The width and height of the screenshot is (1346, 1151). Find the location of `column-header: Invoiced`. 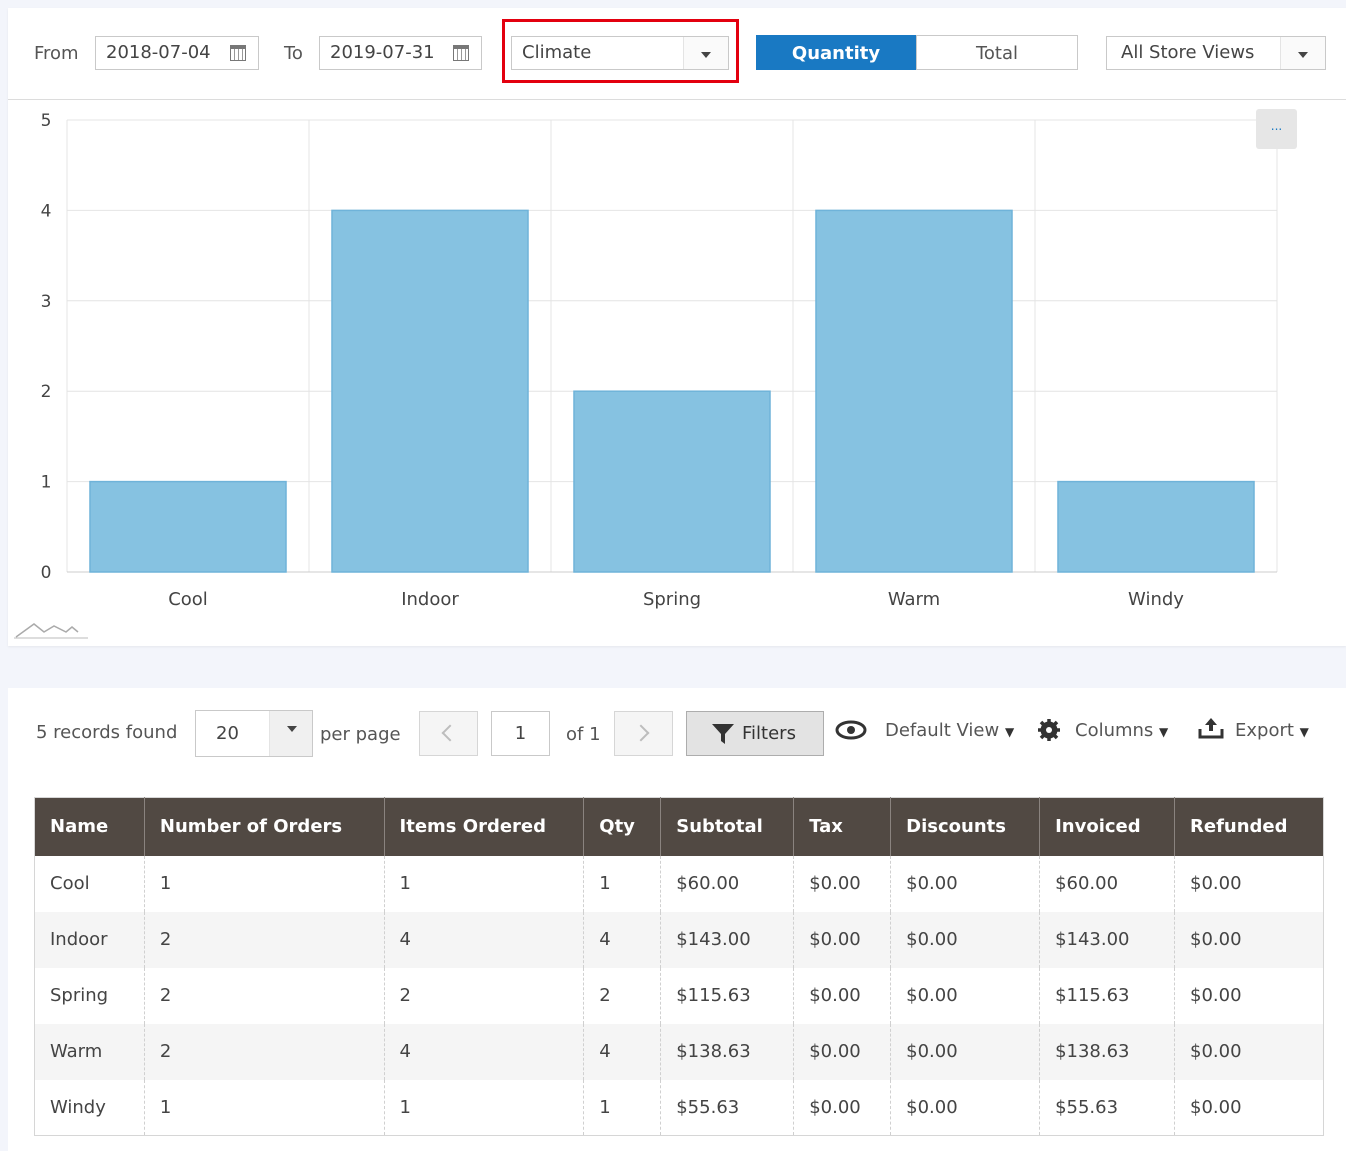

column-header: Invoiced is located at coordinates (1107, 826).